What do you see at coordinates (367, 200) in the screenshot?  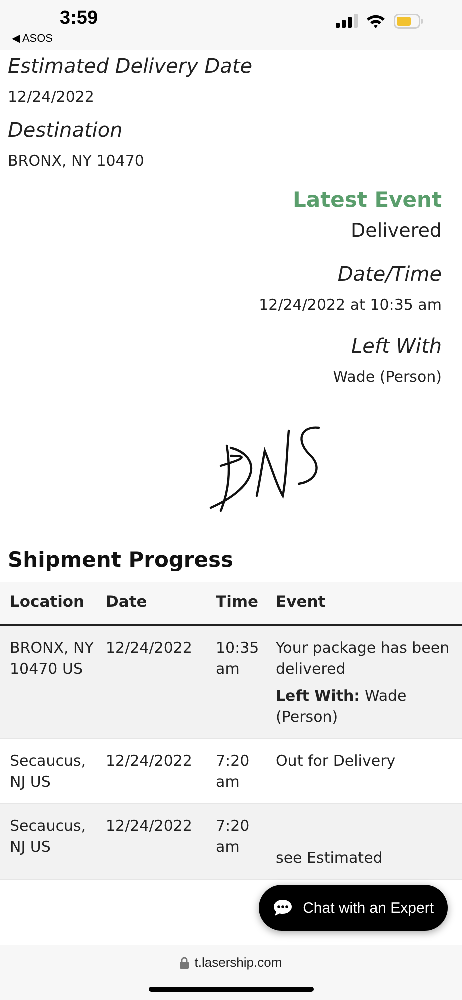 I see `section-heading: Latest Event` at bounding box center [367, 200].